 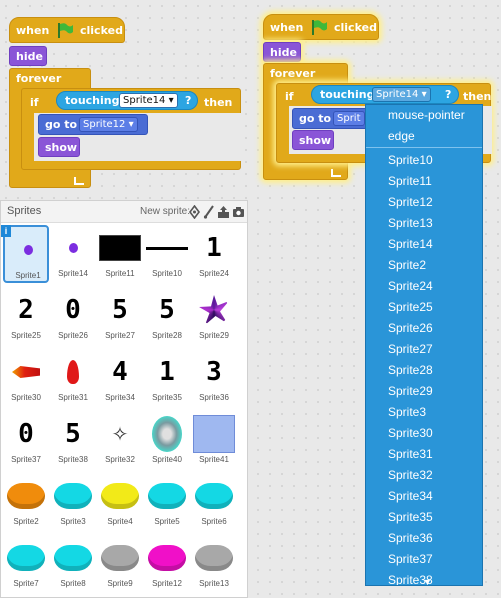 I want to click on sprite-tile: 1 Sprite35, so click(x=167, y=378).